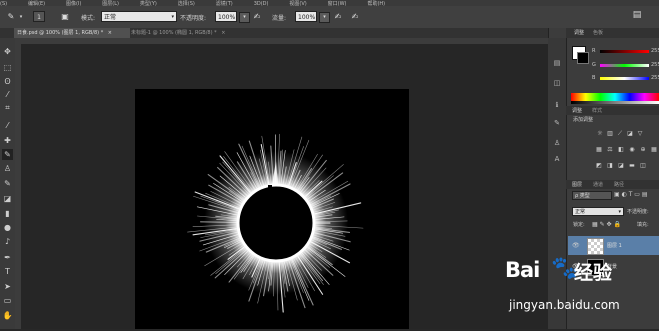 This screenshot has width=659, height=331. What do you see at coordinates (598, 185) in the screenshot?
I see `tab-channels: 通道` at bounding box center [598, 185].